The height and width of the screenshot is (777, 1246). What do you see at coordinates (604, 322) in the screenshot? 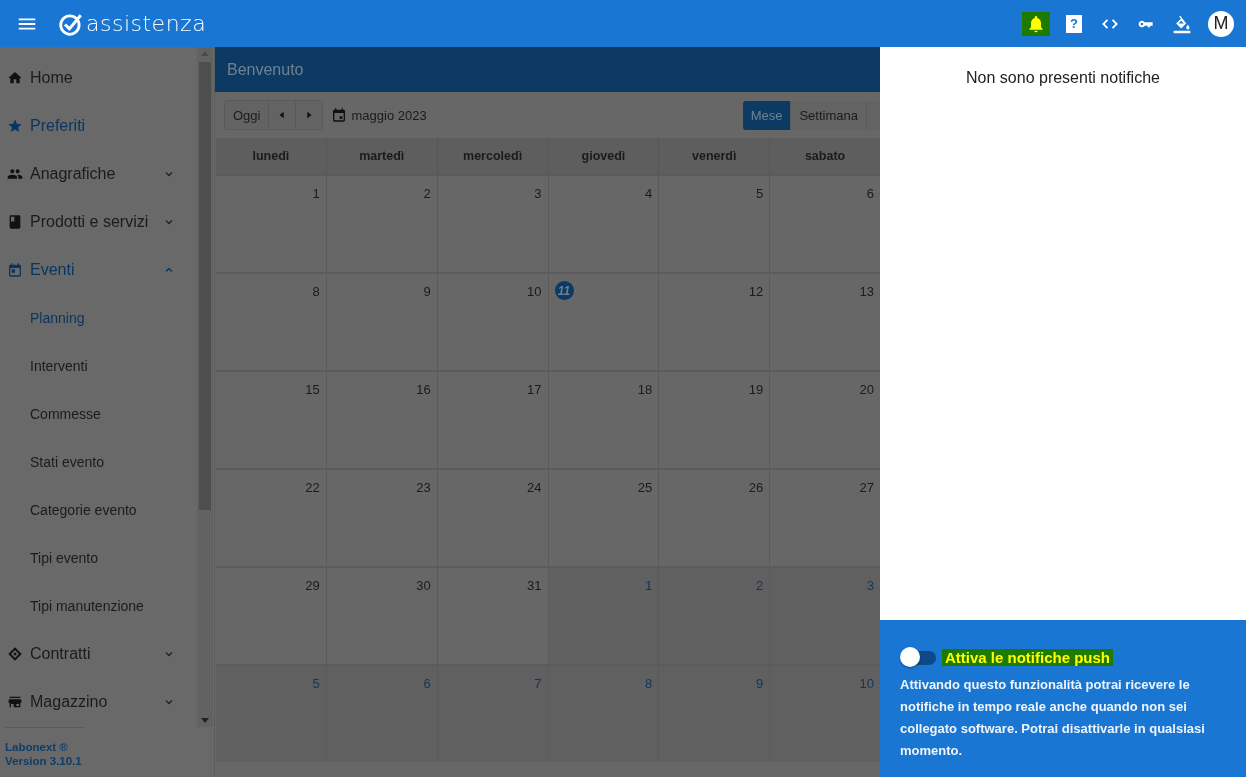
I see `day-cell: 11` at bounding box center [604, 322].